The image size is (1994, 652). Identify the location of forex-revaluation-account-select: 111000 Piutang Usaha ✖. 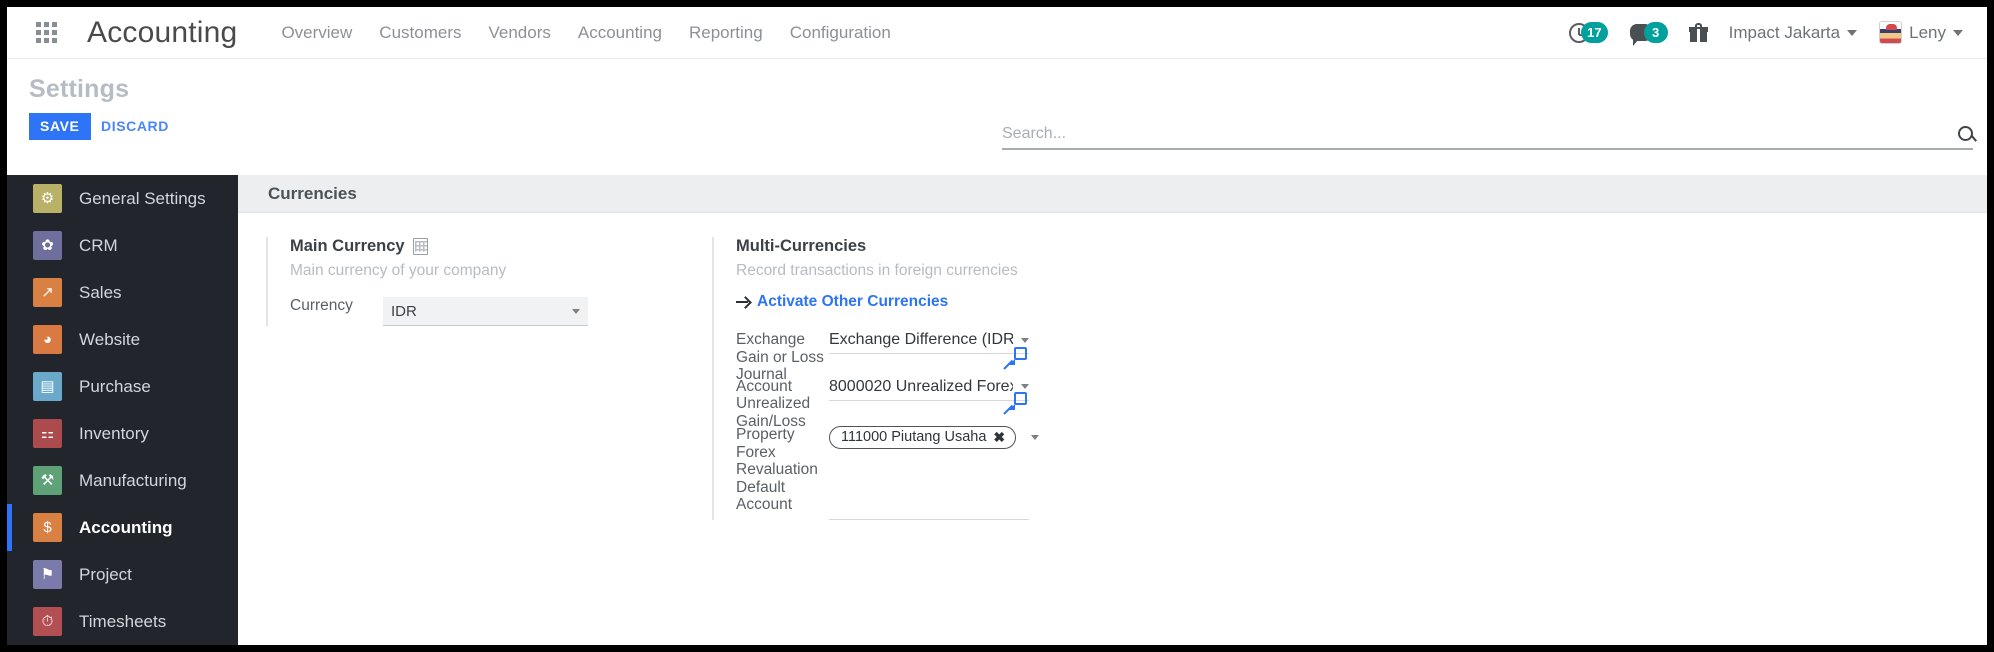
(934, 438).